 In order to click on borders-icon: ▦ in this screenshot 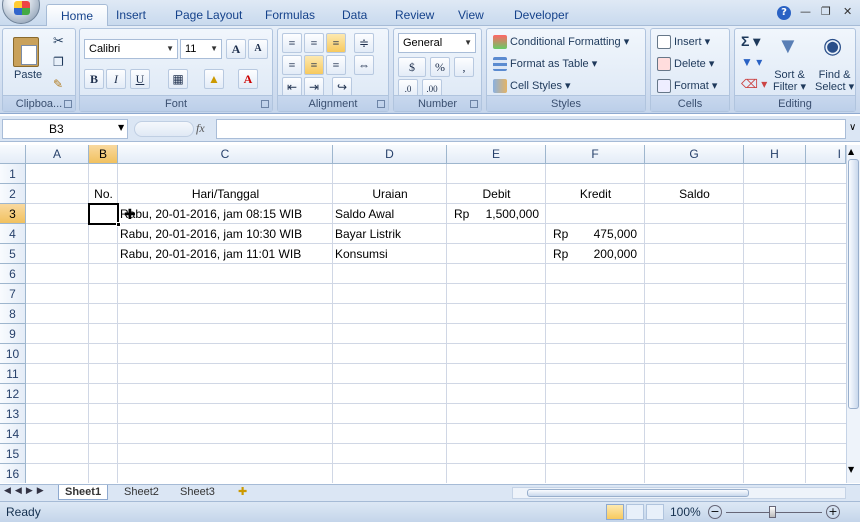, I will do `click(178, 79)`.